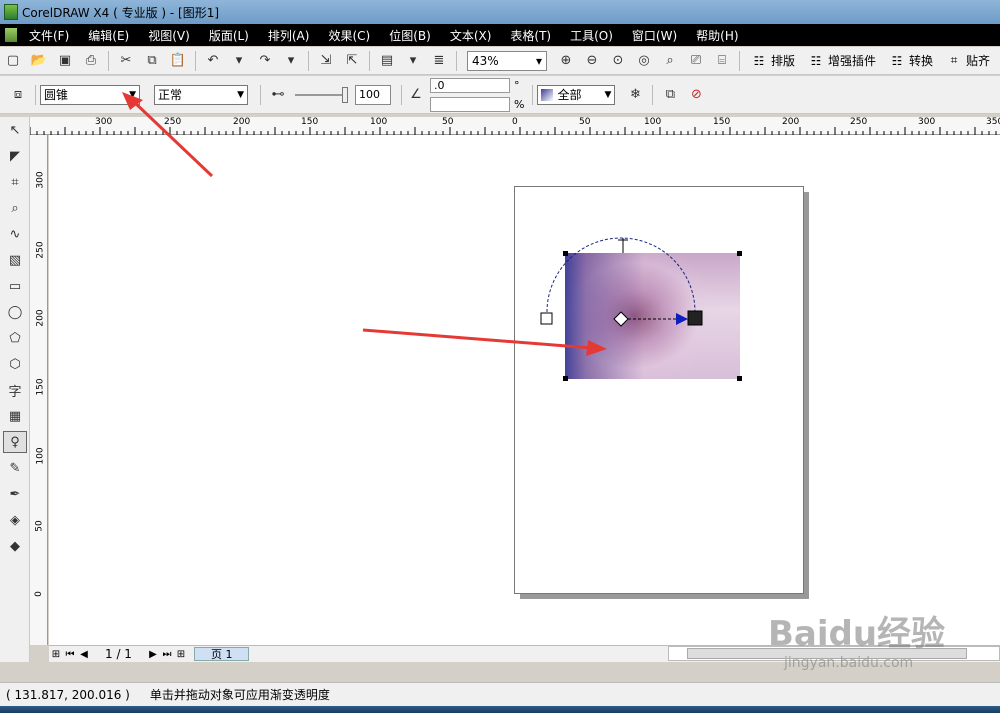  Describe the element at coordinates (289, 35) in the screenshot. I see `menu-arrange: 排列(A)` at that location.